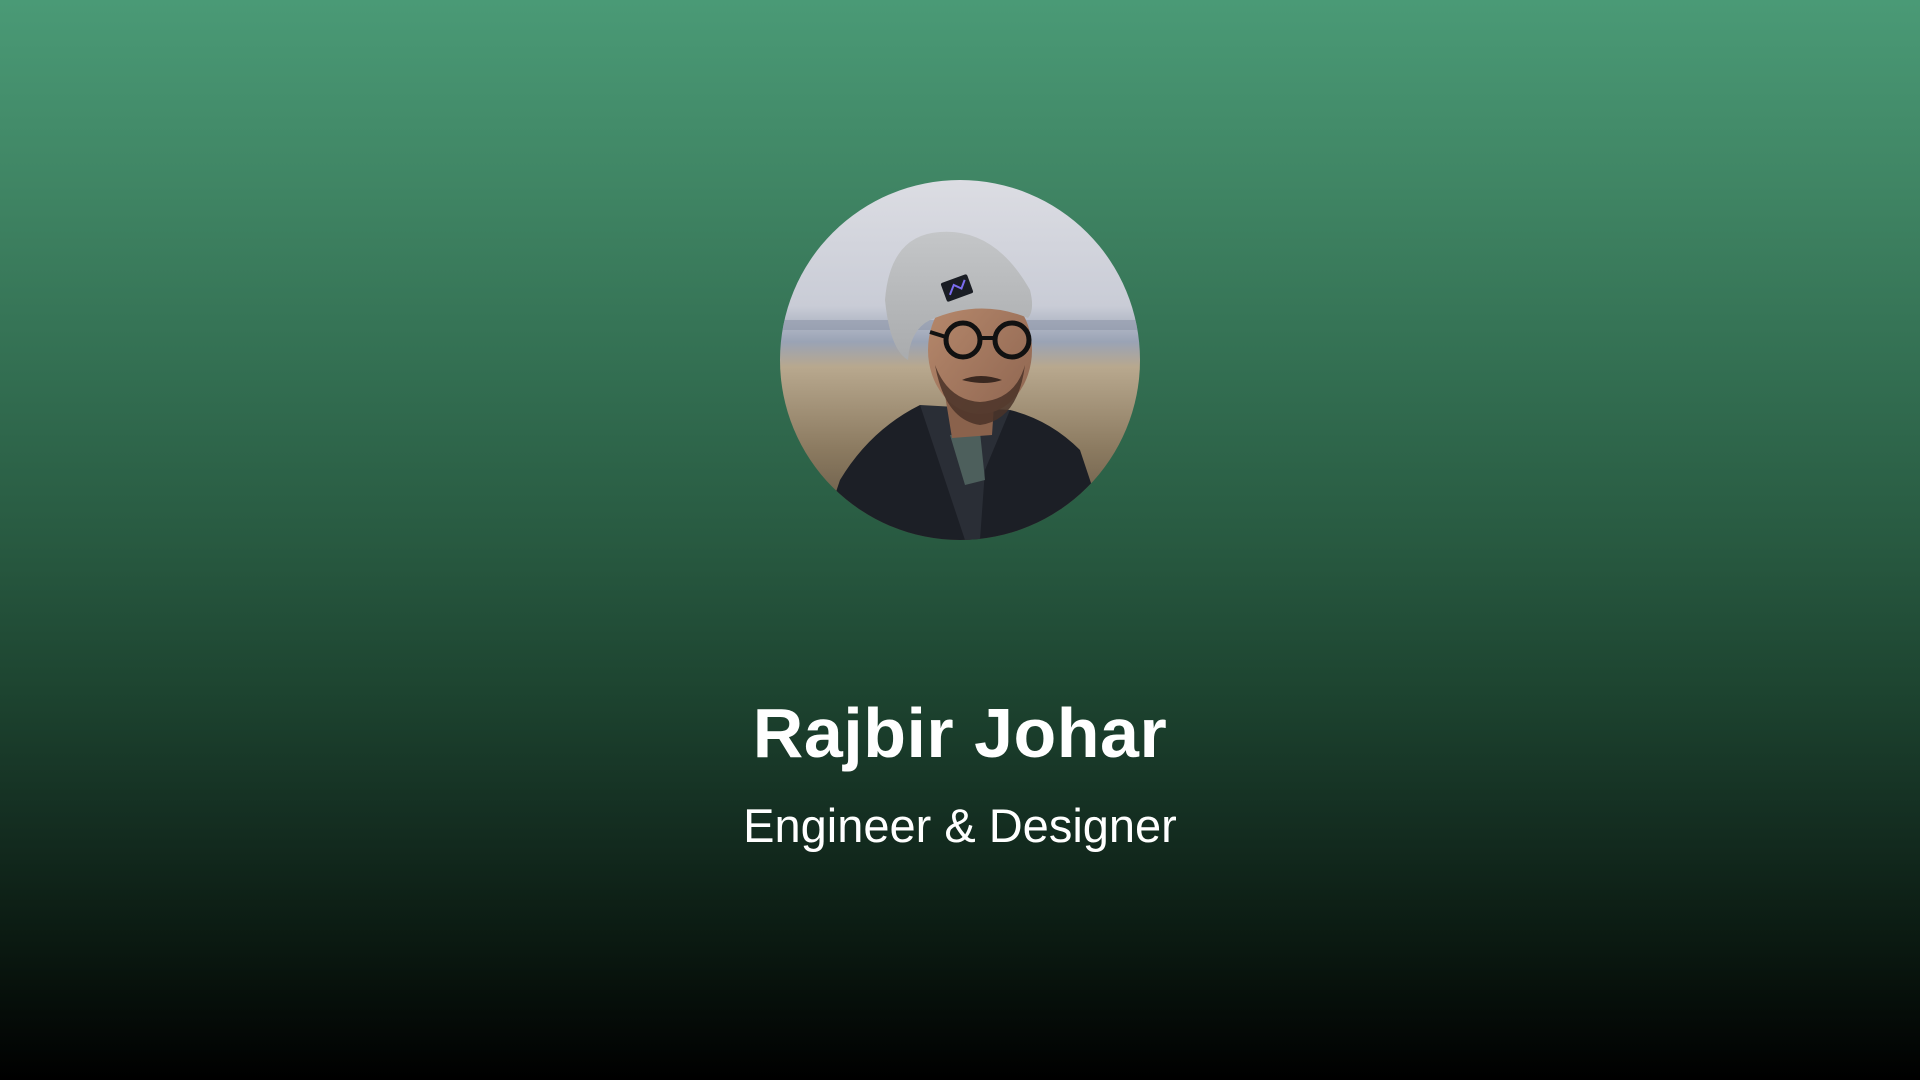  Describe the element at coordinates (960, 825) in the screenshot. I see `profile-role: Engineer & Designer` at that location.